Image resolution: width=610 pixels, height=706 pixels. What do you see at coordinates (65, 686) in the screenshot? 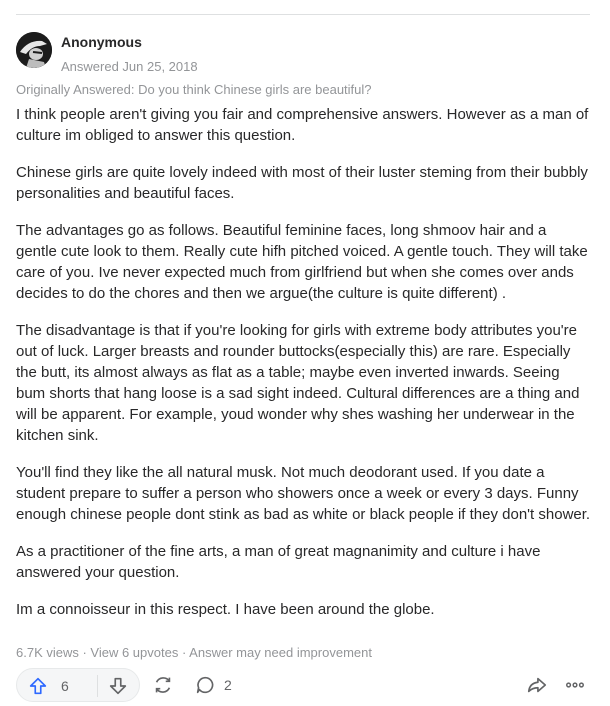
I see `upvote-count: 6` at bounding box center [65, 686].